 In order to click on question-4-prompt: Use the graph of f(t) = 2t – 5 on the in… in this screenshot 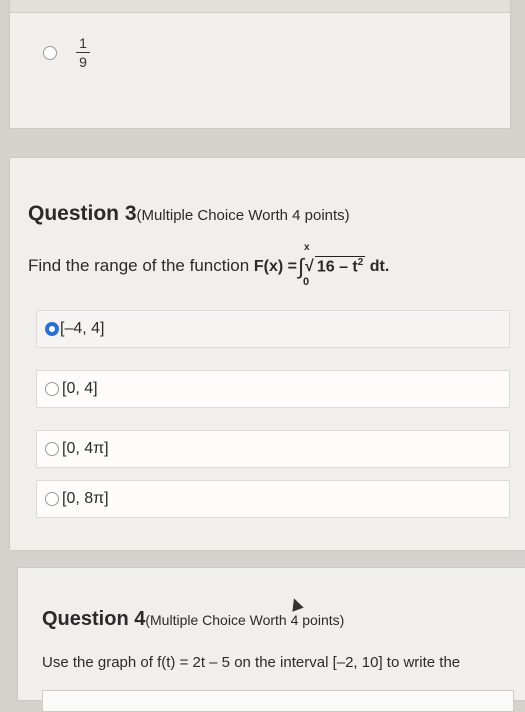, I will do `click(251, 662)`.